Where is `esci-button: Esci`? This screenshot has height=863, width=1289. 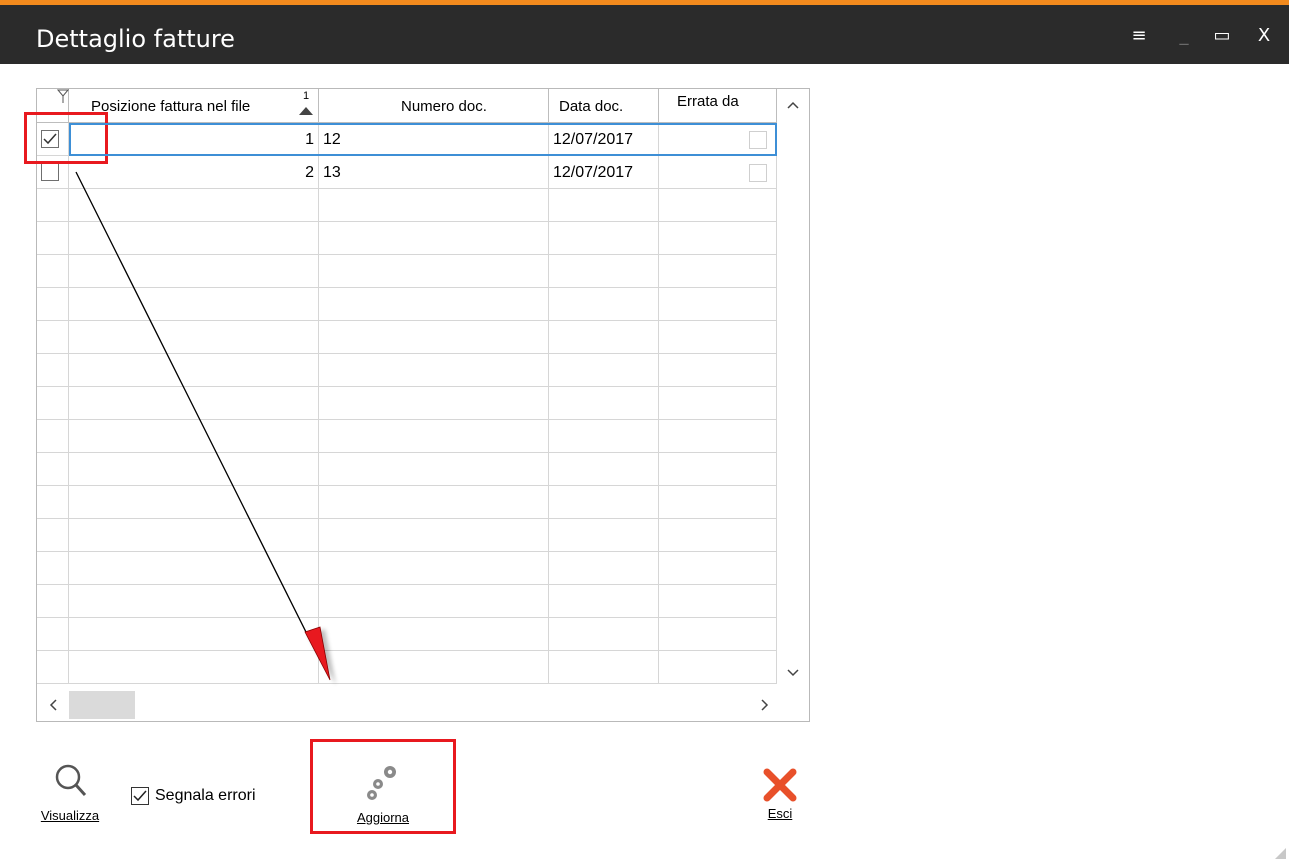 esci-button: Esci is located at coordinates (780, 798).